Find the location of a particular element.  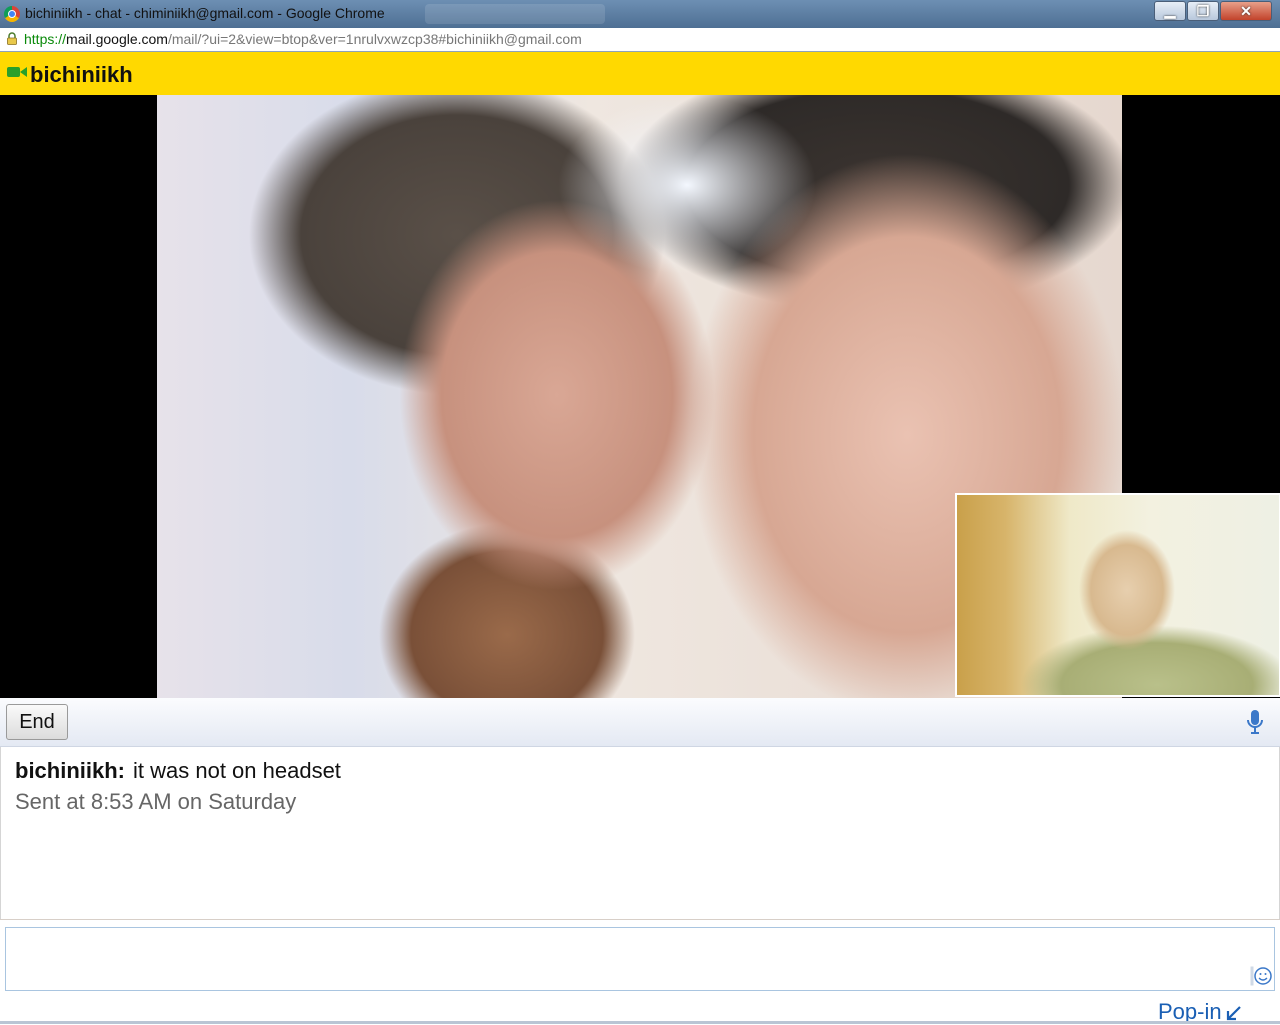

minimize-button: ▁ is located at coordinates (1170, 11).